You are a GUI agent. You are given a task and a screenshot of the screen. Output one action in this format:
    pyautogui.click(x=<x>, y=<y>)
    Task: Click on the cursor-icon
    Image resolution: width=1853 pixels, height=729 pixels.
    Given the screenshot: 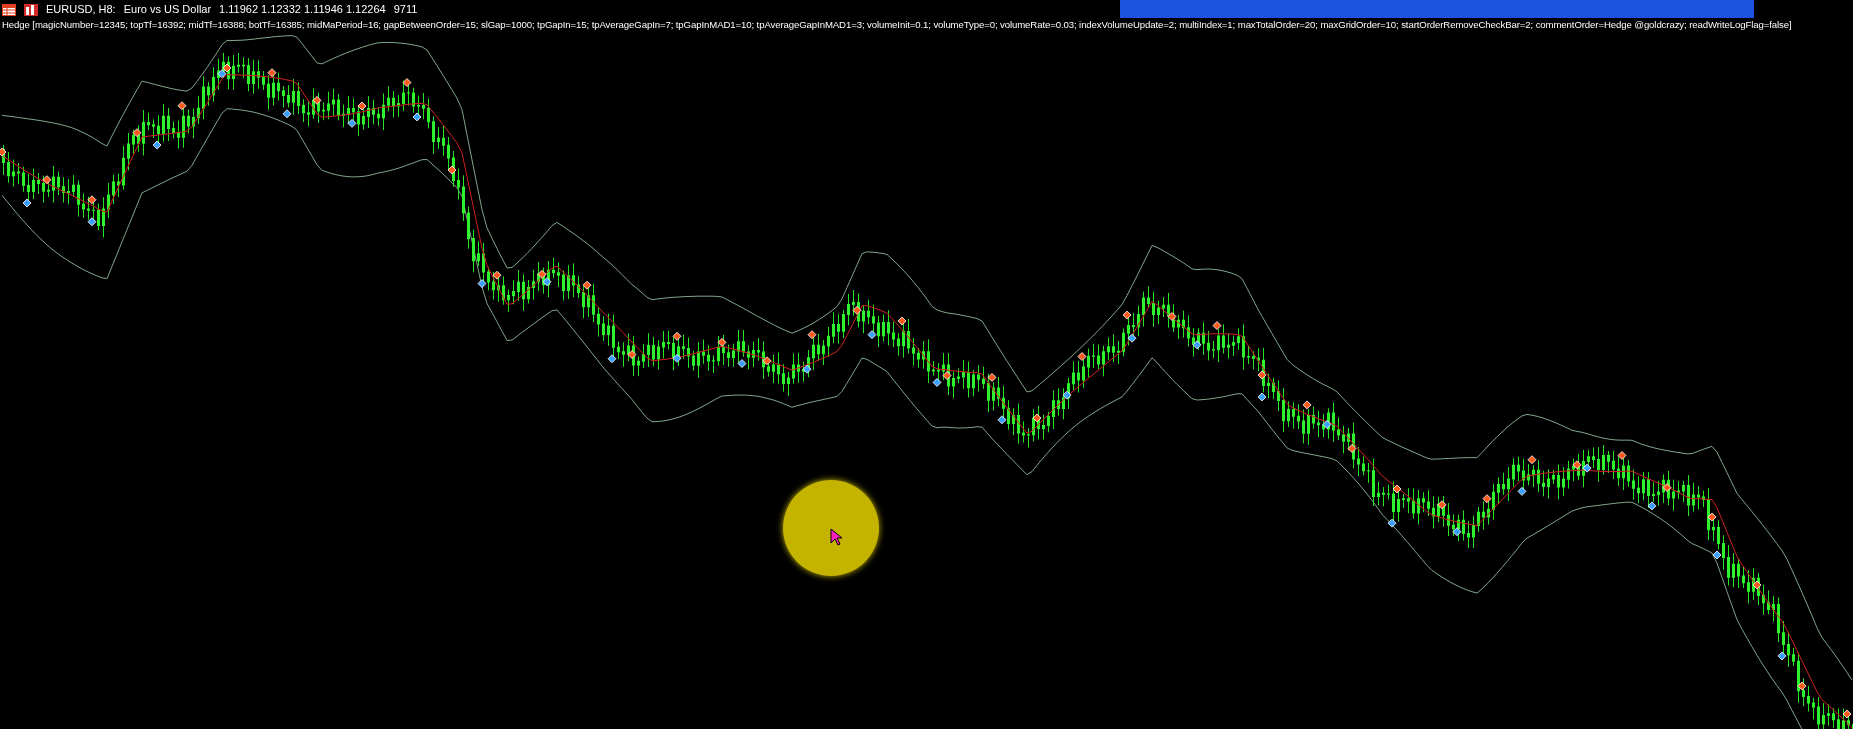 What is the action you would take?
    pyautogui.click(x=837, y=537)
    